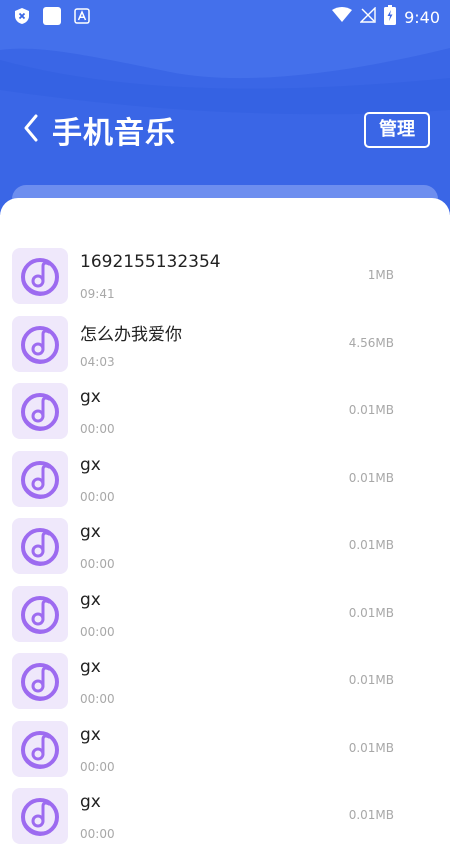  What do you see at coordinates (131, 334) in the screenshot?
I see `song-title: 怎么办我爱你` at bounding box center [131, 334].